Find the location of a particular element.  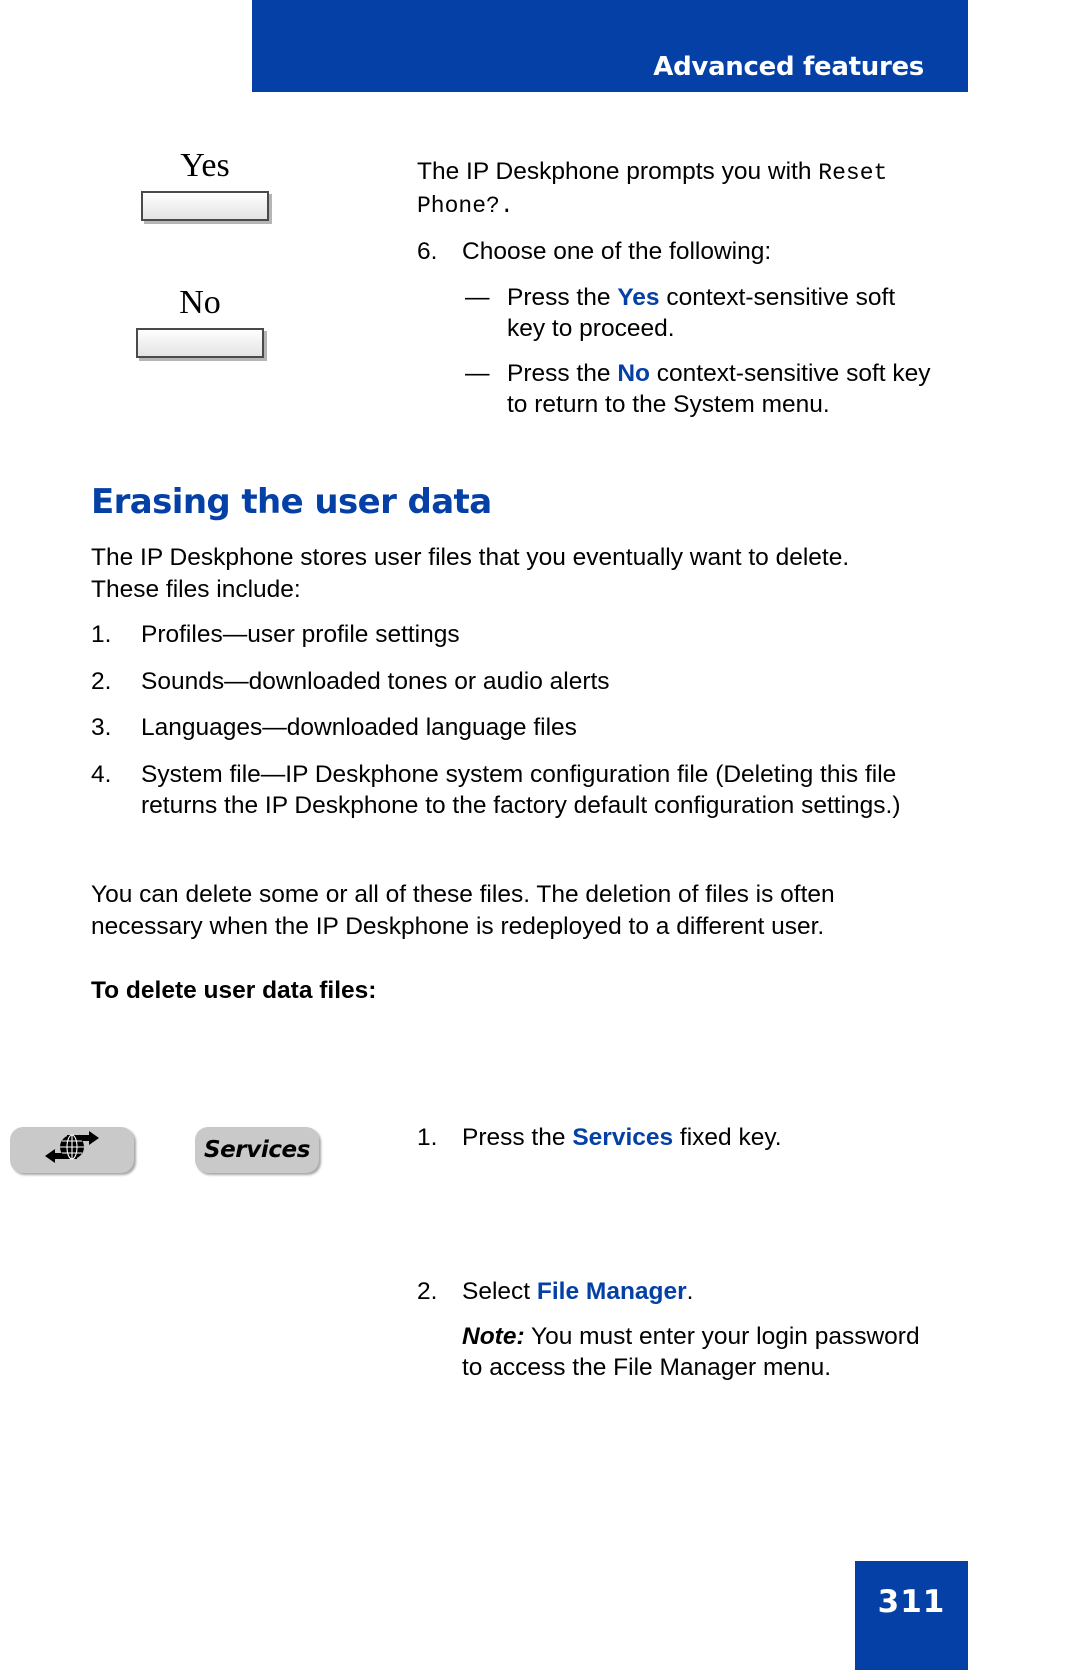

procedure-step-2: 2. Select File Manager. is located at coordinates (677, 1291).